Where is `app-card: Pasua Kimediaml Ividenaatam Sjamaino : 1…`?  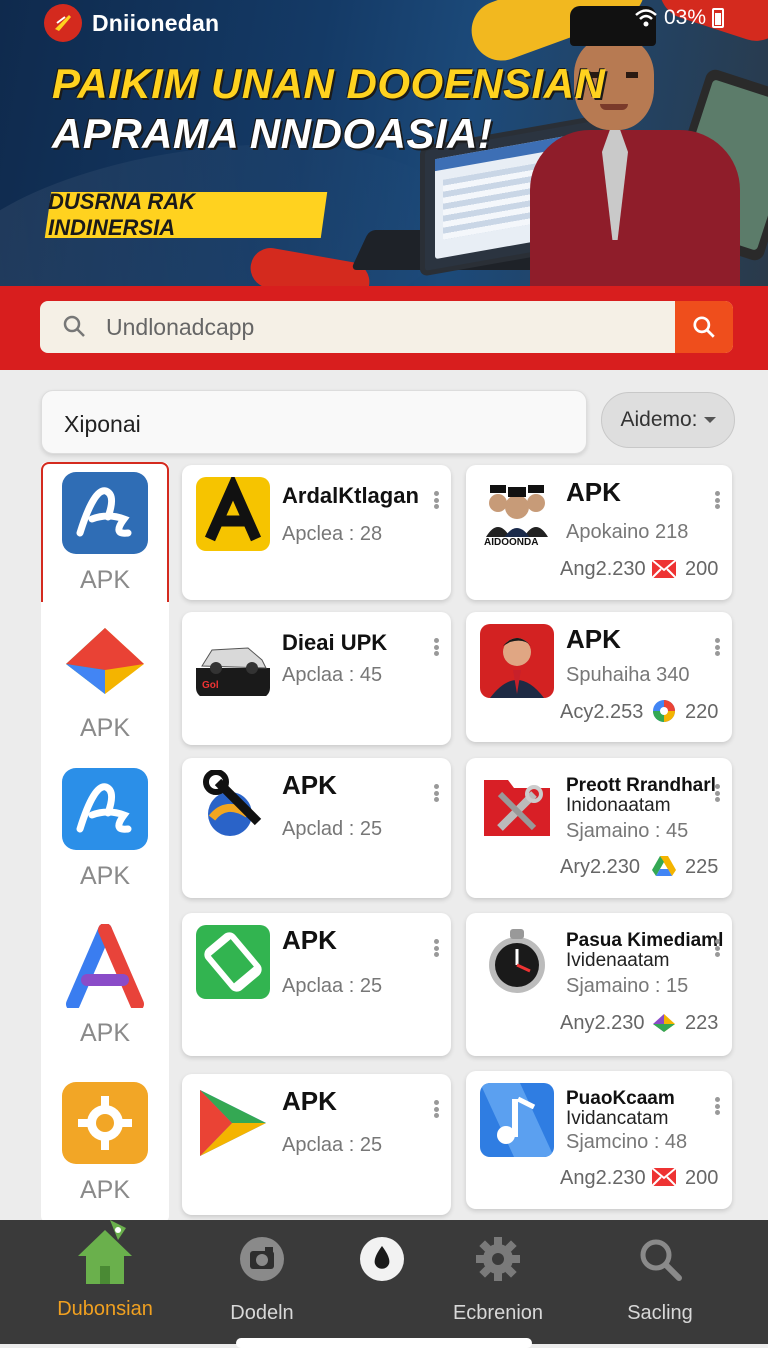 app-card: Pasua Kimediaml Ividenaatam Sjamaino : 1… is located at coordinates (599, 984).